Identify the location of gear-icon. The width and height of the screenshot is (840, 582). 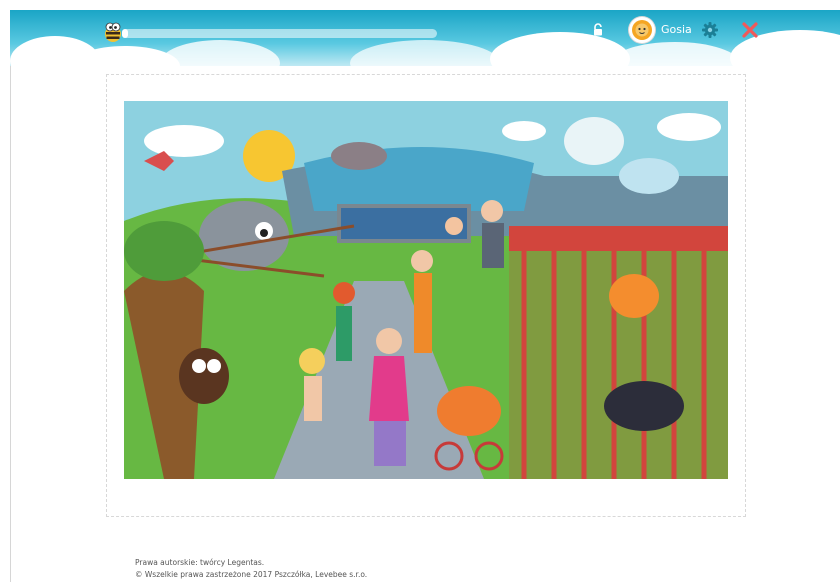
(710, 30).